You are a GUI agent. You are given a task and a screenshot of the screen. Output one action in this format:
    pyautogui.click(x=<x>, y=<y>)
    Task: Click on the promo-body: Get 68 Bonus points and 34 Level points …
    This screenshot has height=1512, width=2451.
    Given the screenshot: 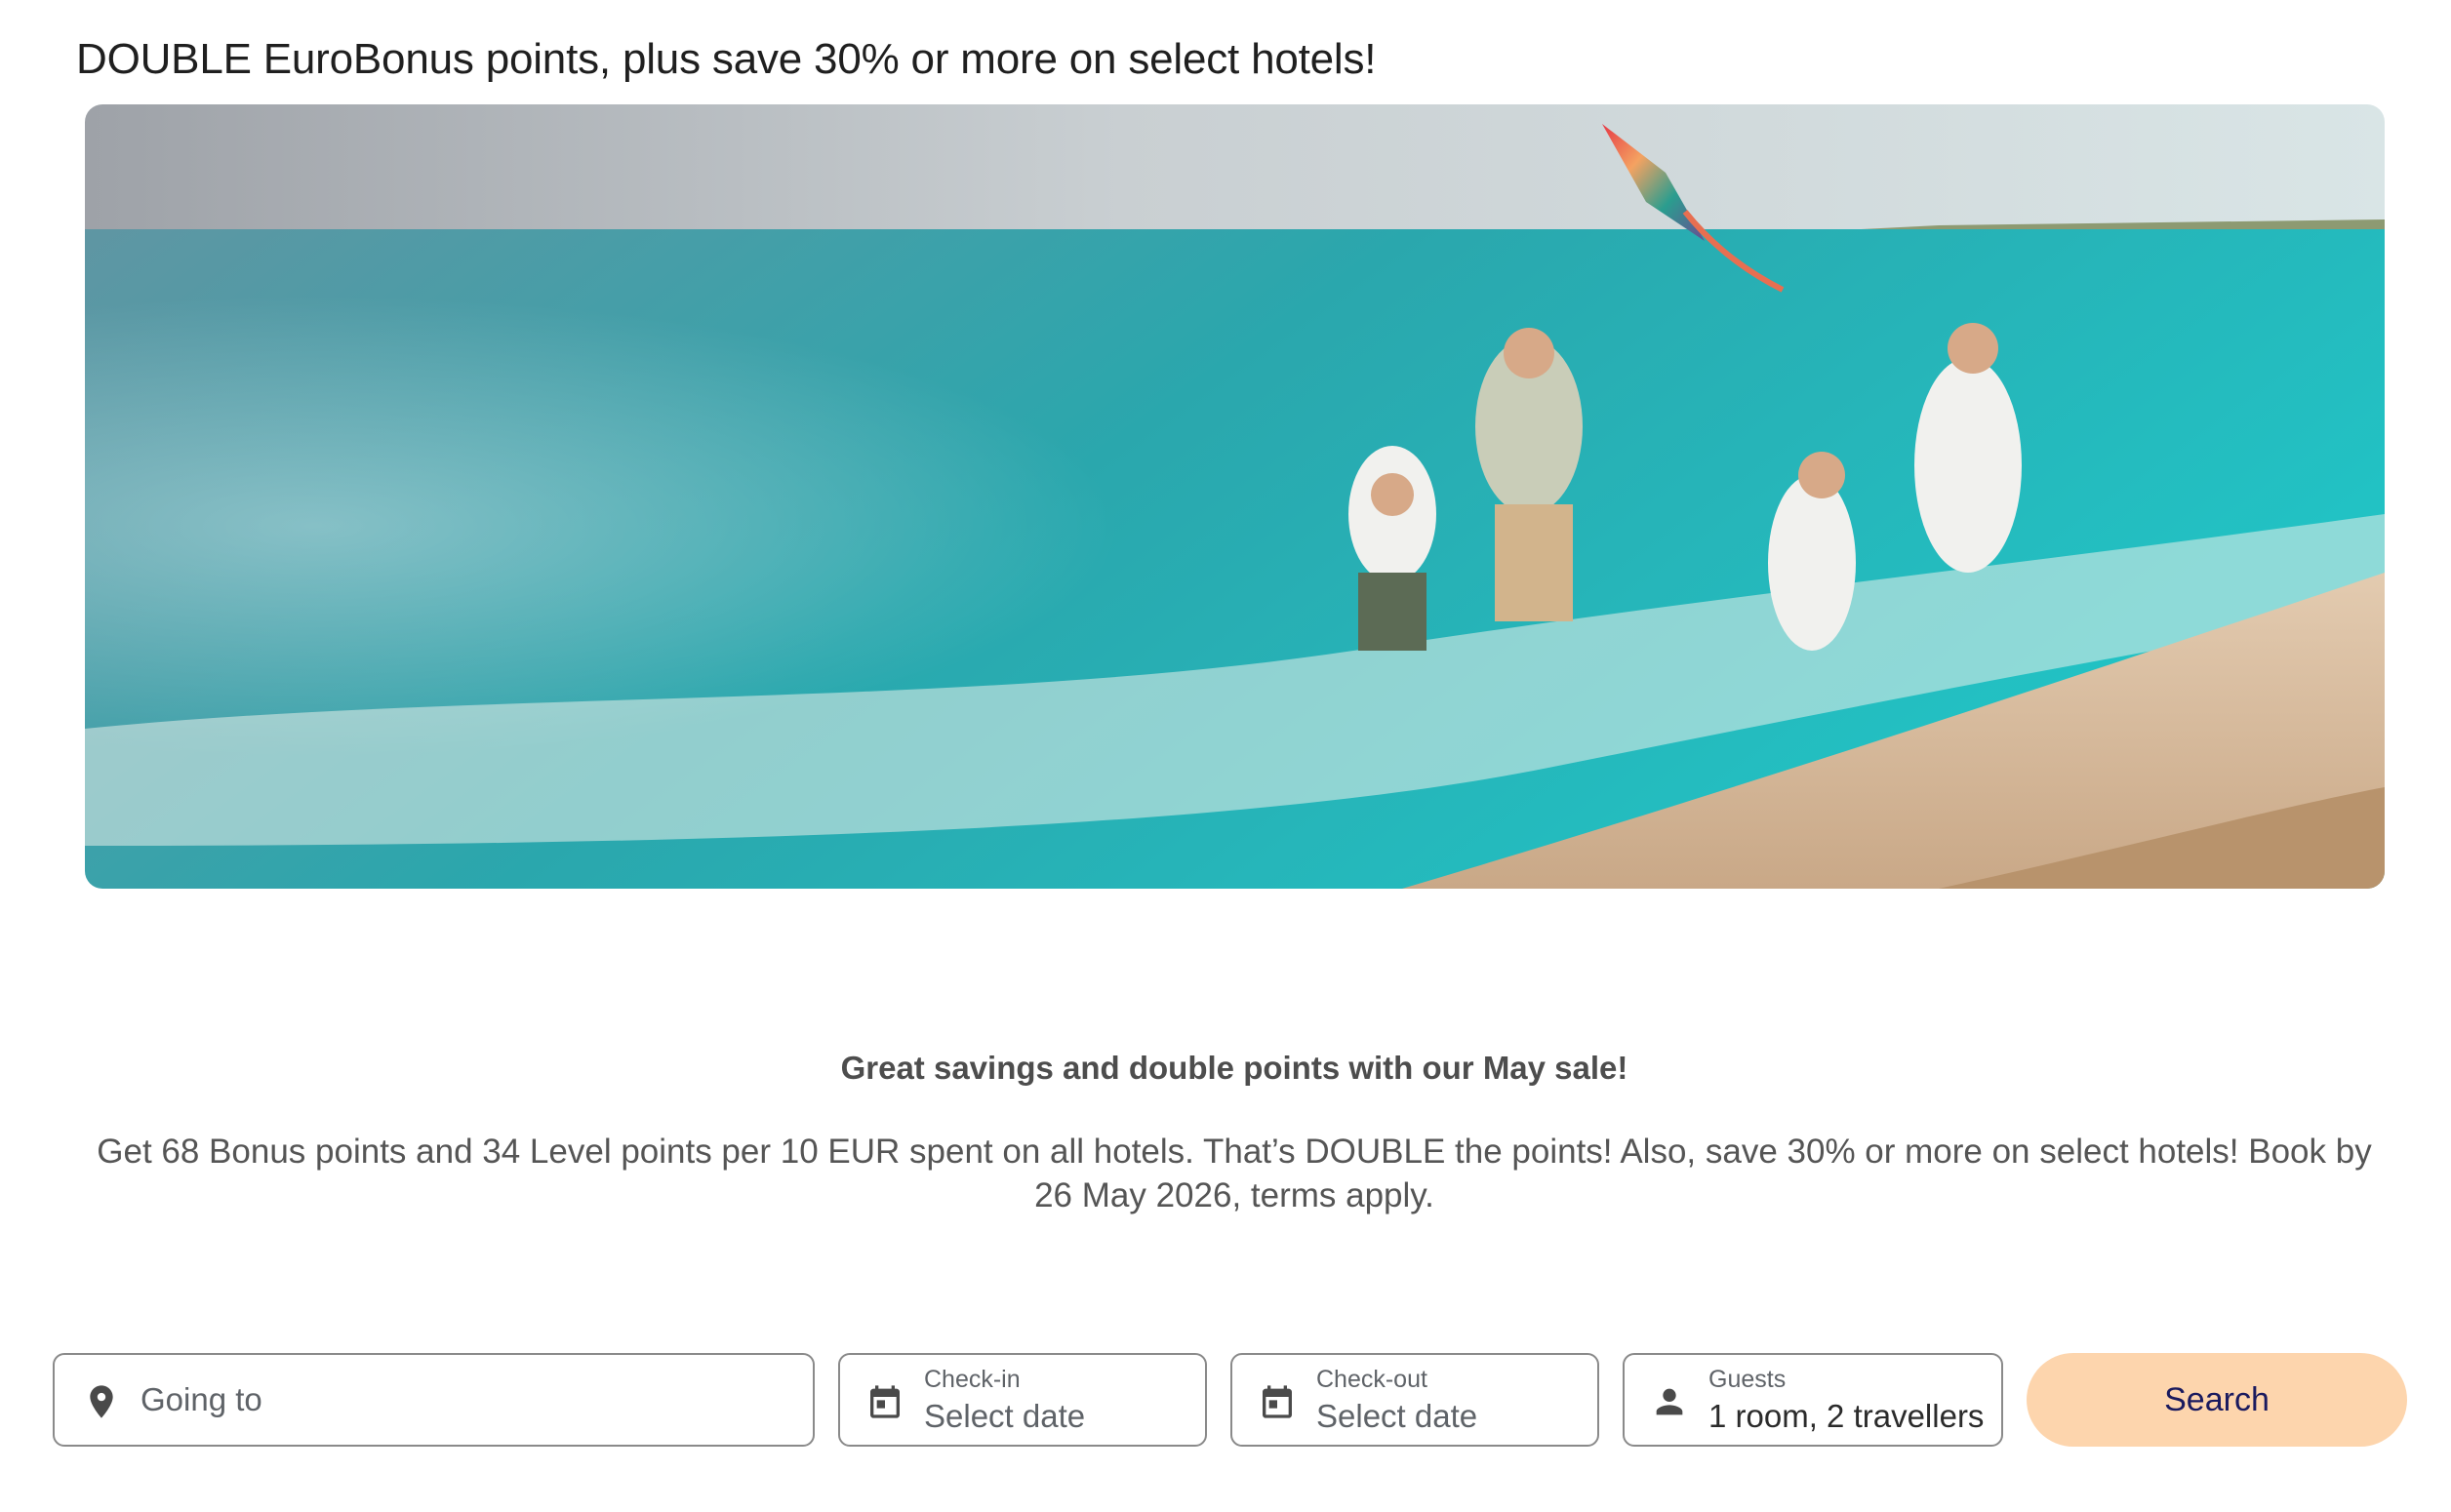 What is the action you would take?
    pyautogui.click(x=1234, y=1173)
    